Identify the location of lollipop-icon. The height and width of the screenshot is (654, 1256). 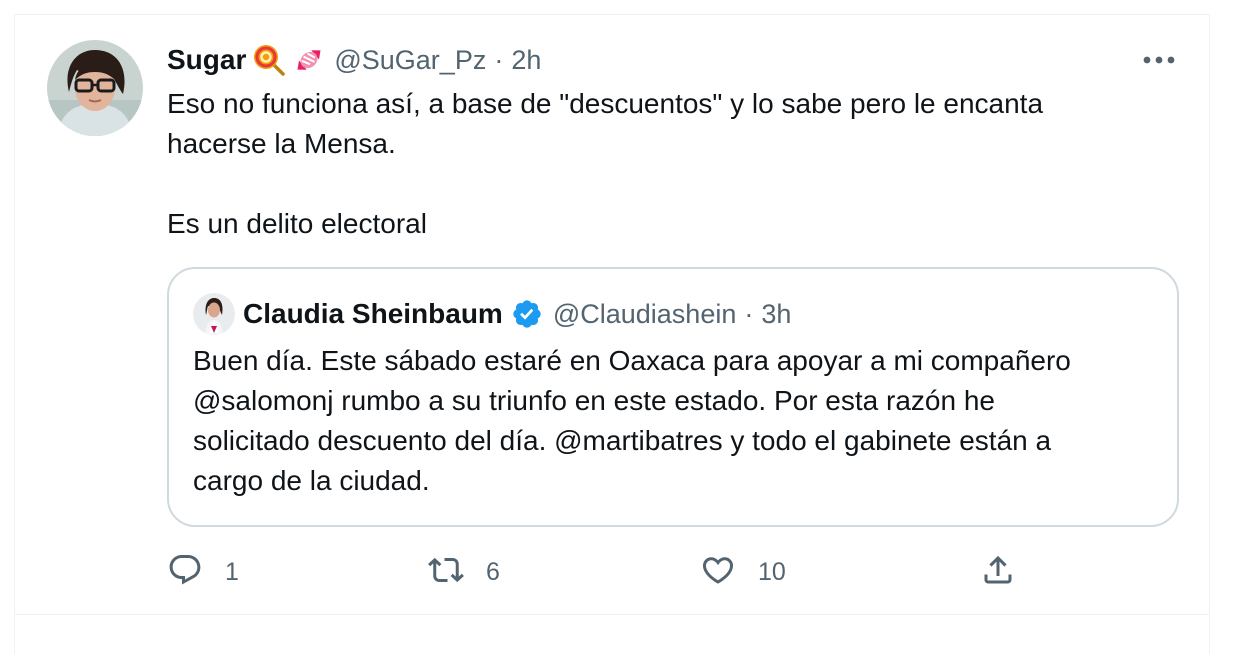
(269, 60).